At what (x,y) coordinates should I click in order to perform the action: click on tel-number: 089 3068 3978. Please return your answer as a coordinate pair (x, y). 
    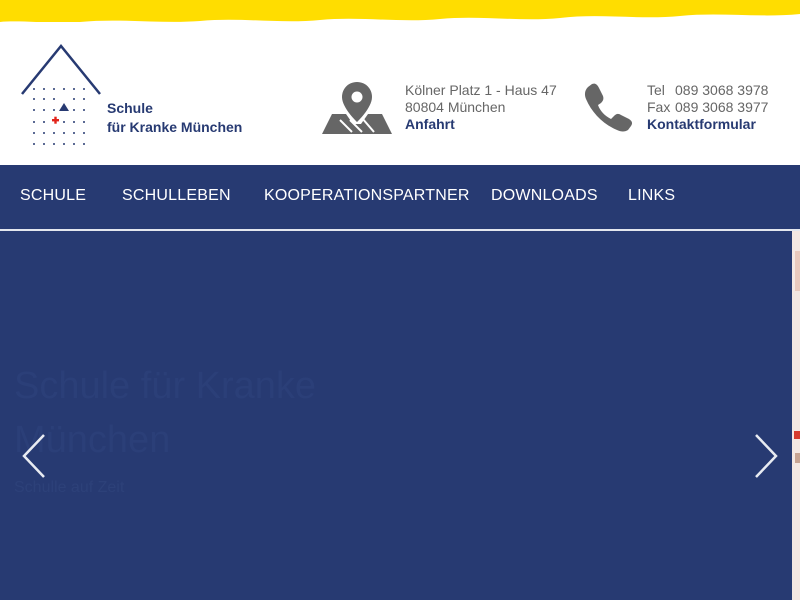
    Looking at the image, I should click on (721, 90).